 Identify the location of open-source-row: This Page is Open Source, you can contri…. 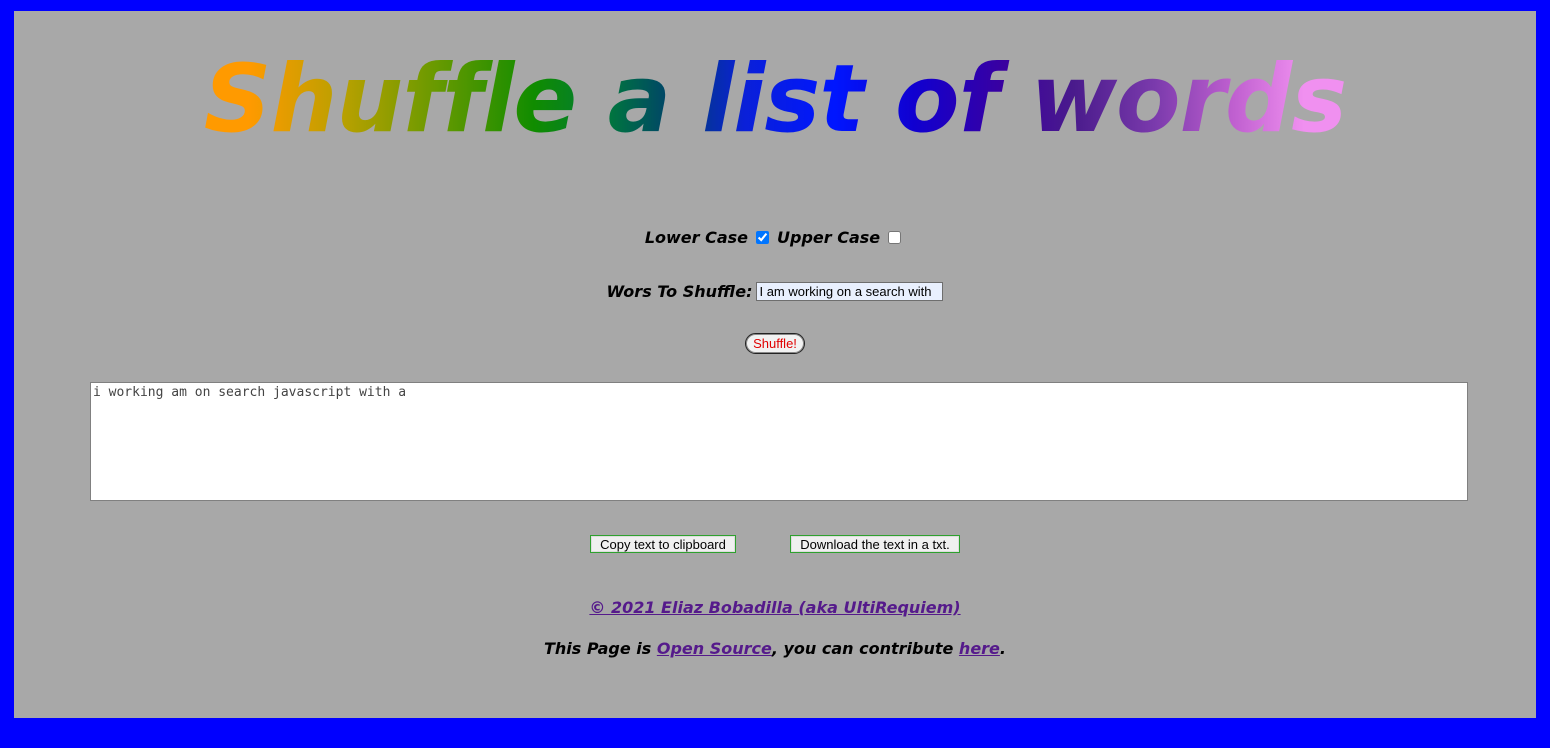
(775, 649).